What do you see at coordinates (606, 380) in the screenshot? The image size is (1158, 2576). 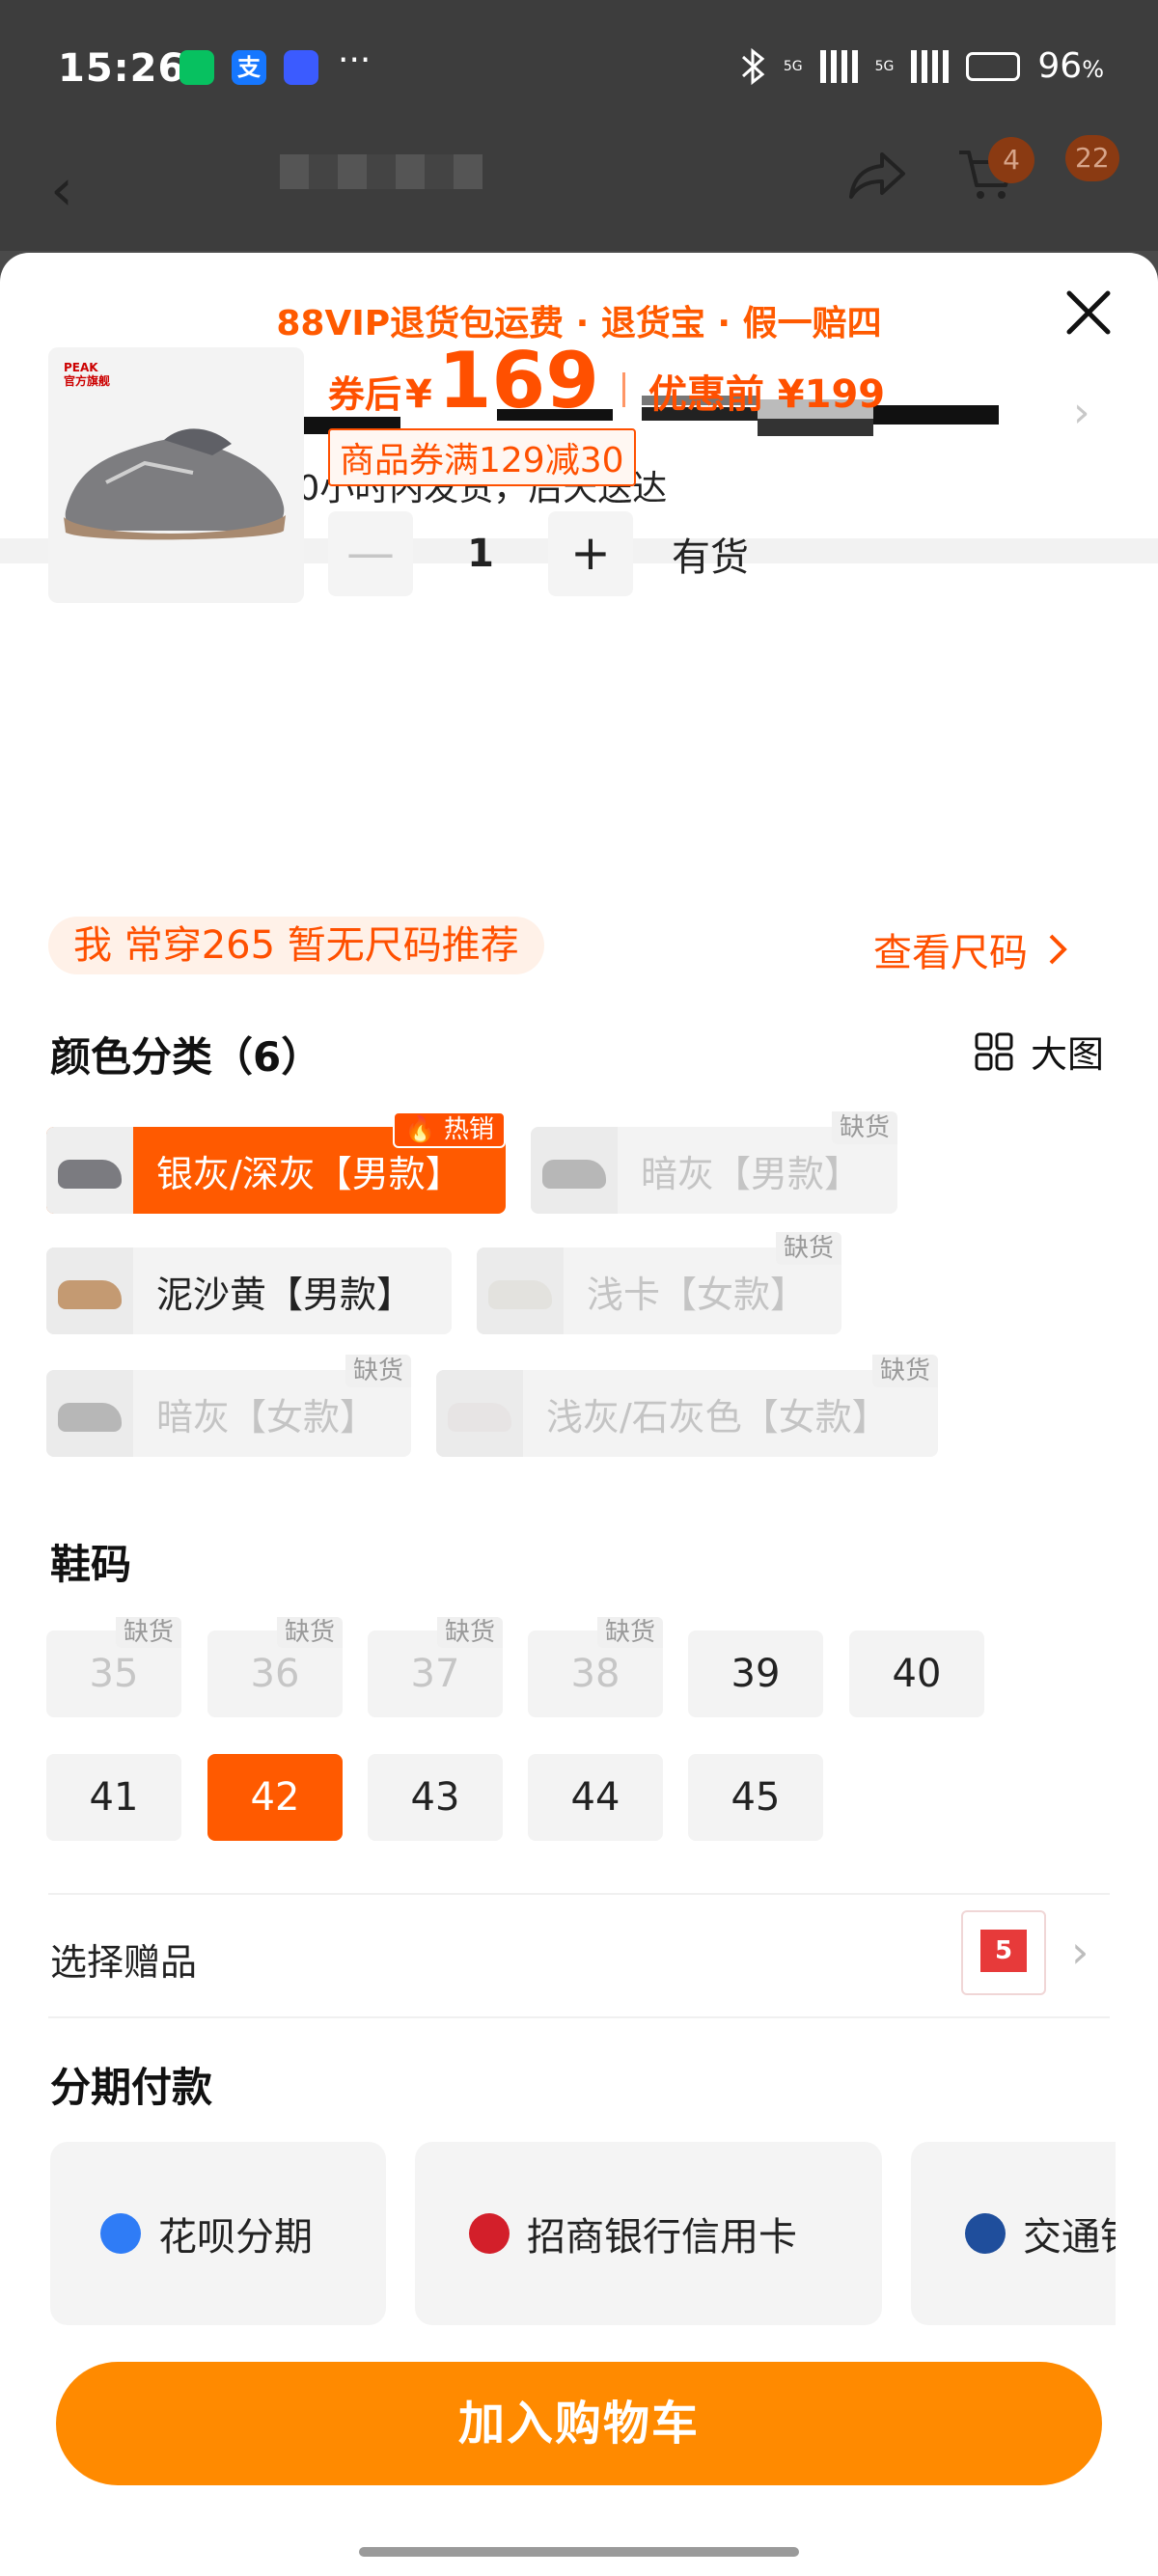 I see `price-summary: 券后 ¥ 169 优惠前 ¥199` at bounding box center [606, 380].